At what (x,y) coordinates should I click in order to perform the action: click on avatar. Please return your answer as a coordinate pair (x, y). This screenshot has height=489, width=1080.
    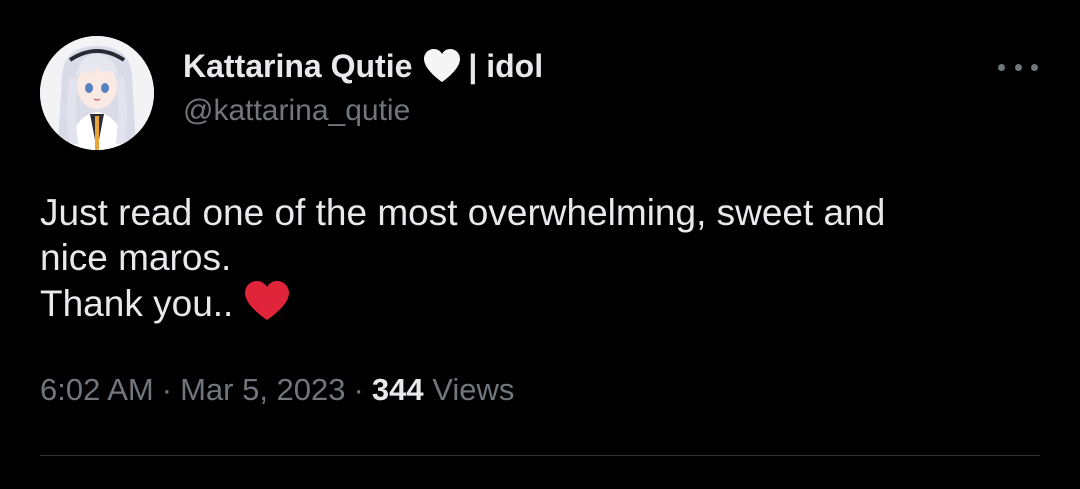
    Looking at the image, I should click on (97, 93).